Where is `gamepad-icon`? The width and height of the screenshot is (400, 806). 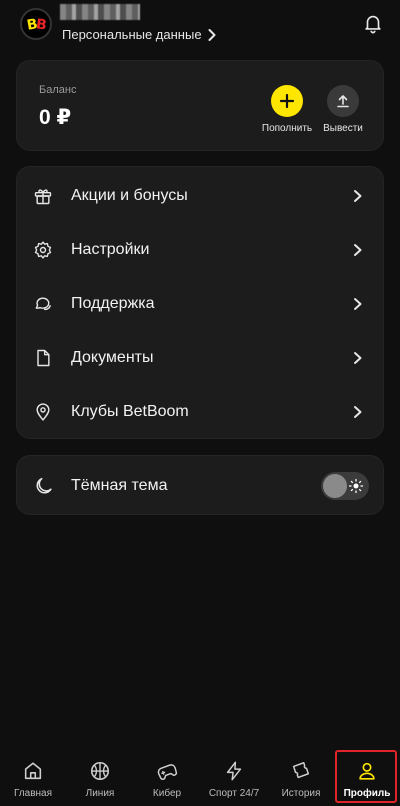
gamepad-icon is located at coordinates (167, 772).